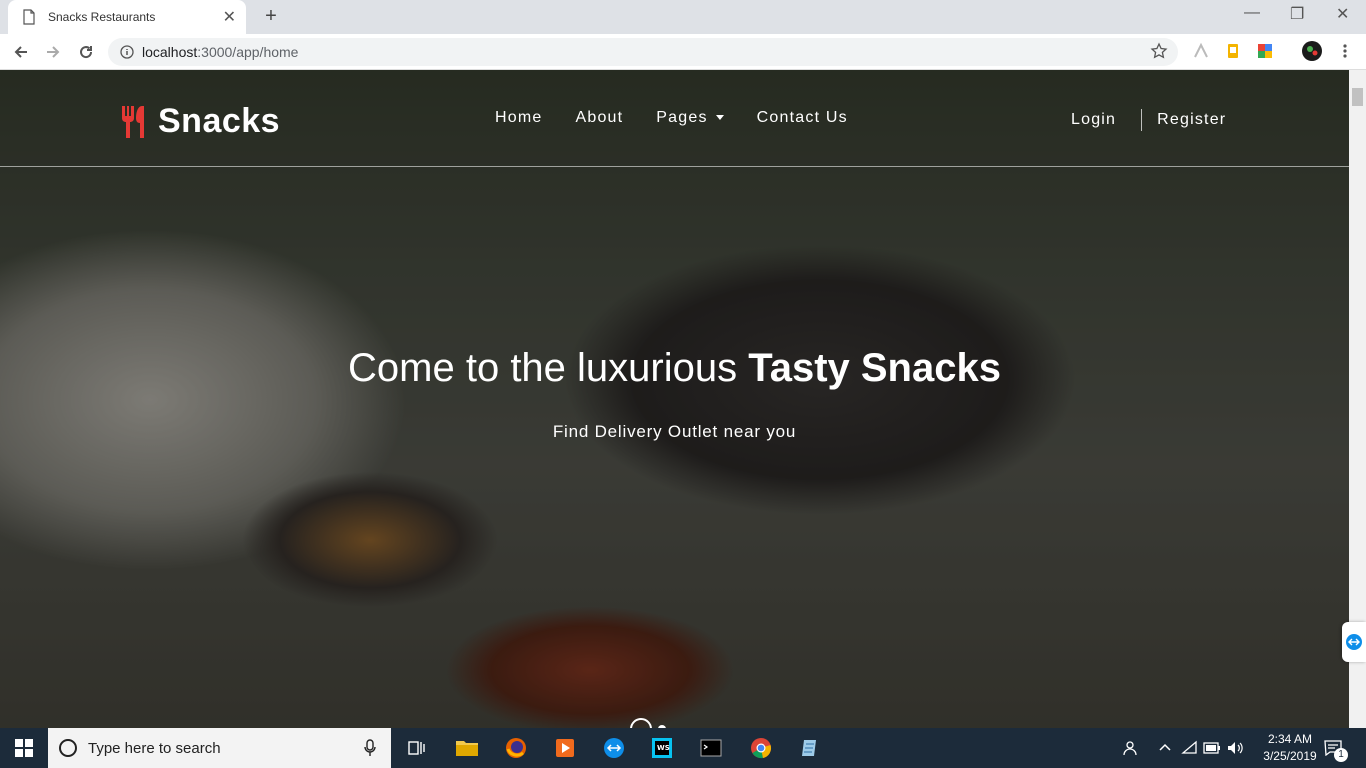 The width and height of the screenshot is (1366, 768). What do you see at coordinates (68, 748) in the screenshot?
I see `cortana-icon` at bounding box center [68, 748].